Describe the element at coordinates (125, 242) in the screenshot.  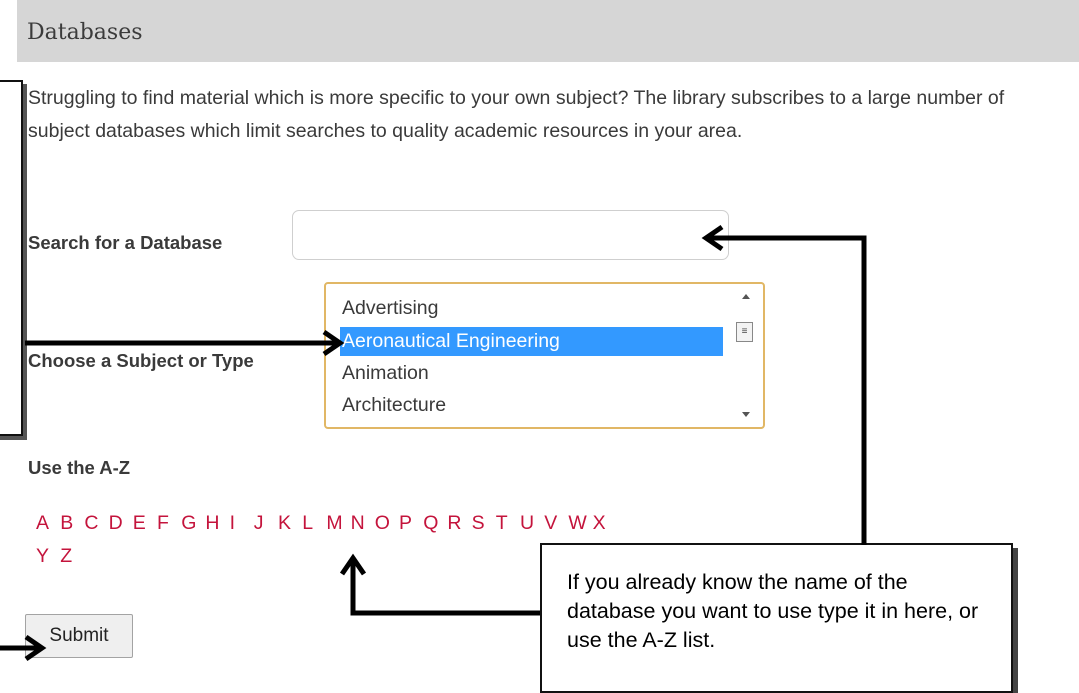
I see `search-label: Search for a Database` at that location.